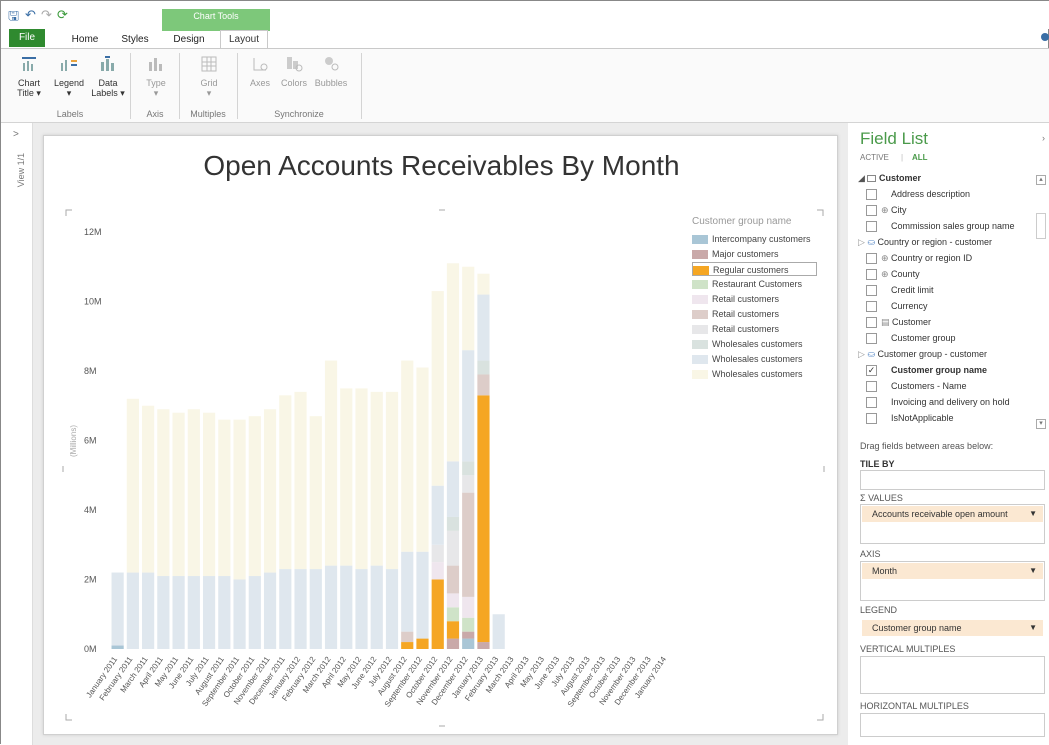  I want to click on tab-active-fields: ACTIVE, so click(874, 157).